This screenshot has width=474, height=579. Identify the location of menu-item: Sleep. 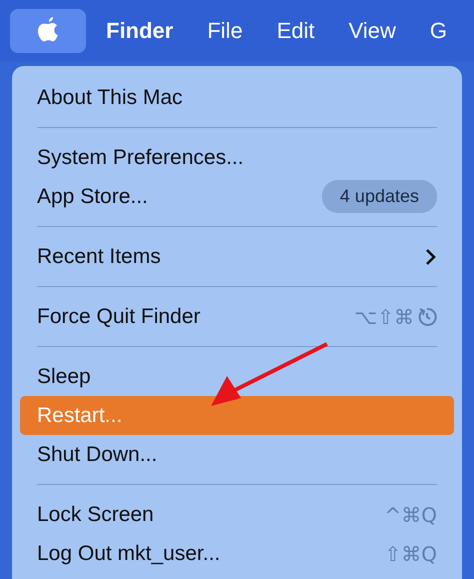
(237, 376).